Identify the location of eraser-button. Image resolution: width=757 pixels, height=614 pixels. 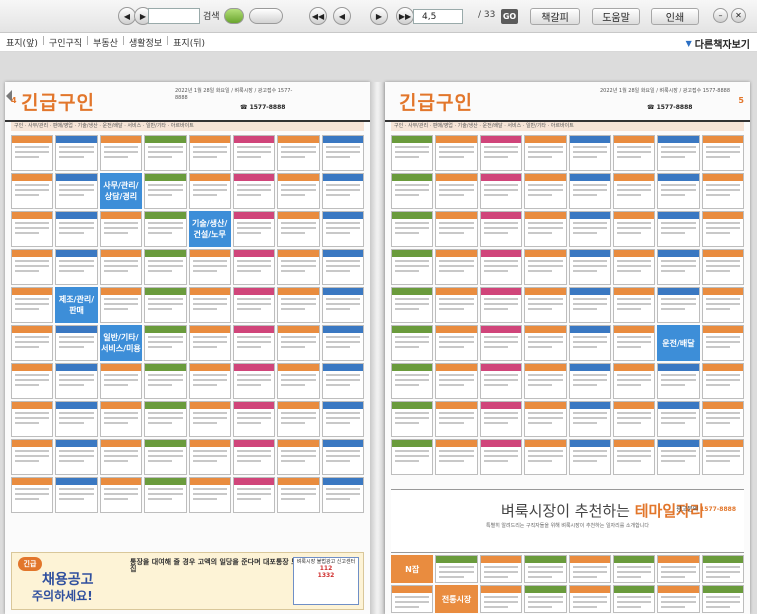
(266, 16).